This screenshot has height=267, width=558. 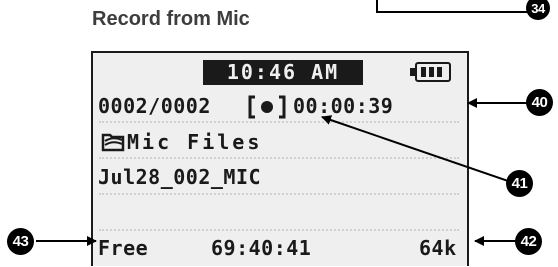 What do you see at coordinates (20, 241) in the screenshot?
I see `callout-badge-free: 43` at bounding box center [20, 241].